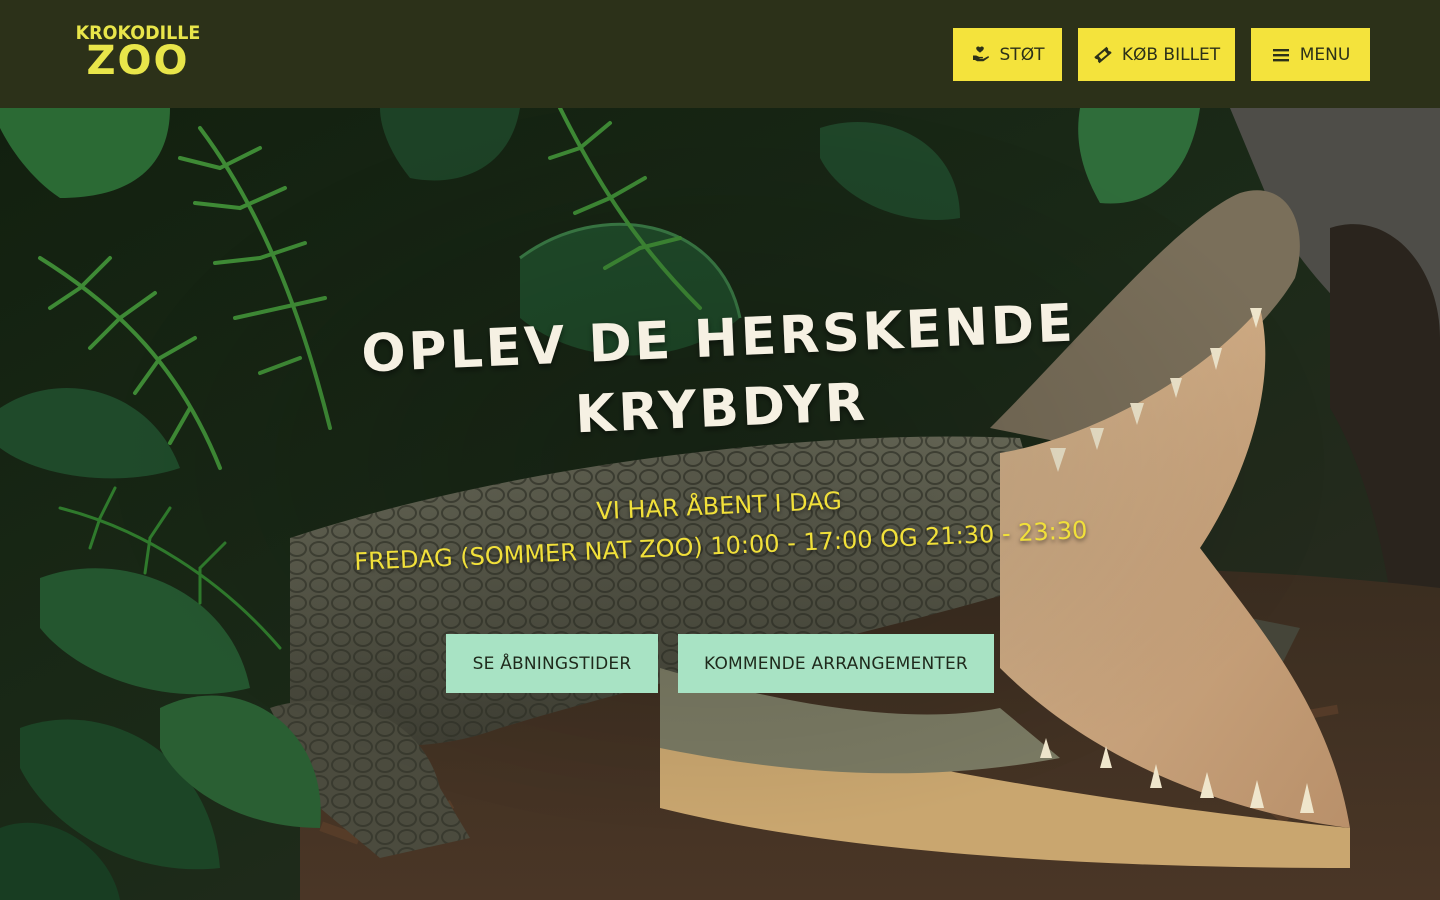 This screenshot has height=900, width=1440. I want to click on krokodille-zoo-logo: KROKODILLE ZOO, so click(138, 55).